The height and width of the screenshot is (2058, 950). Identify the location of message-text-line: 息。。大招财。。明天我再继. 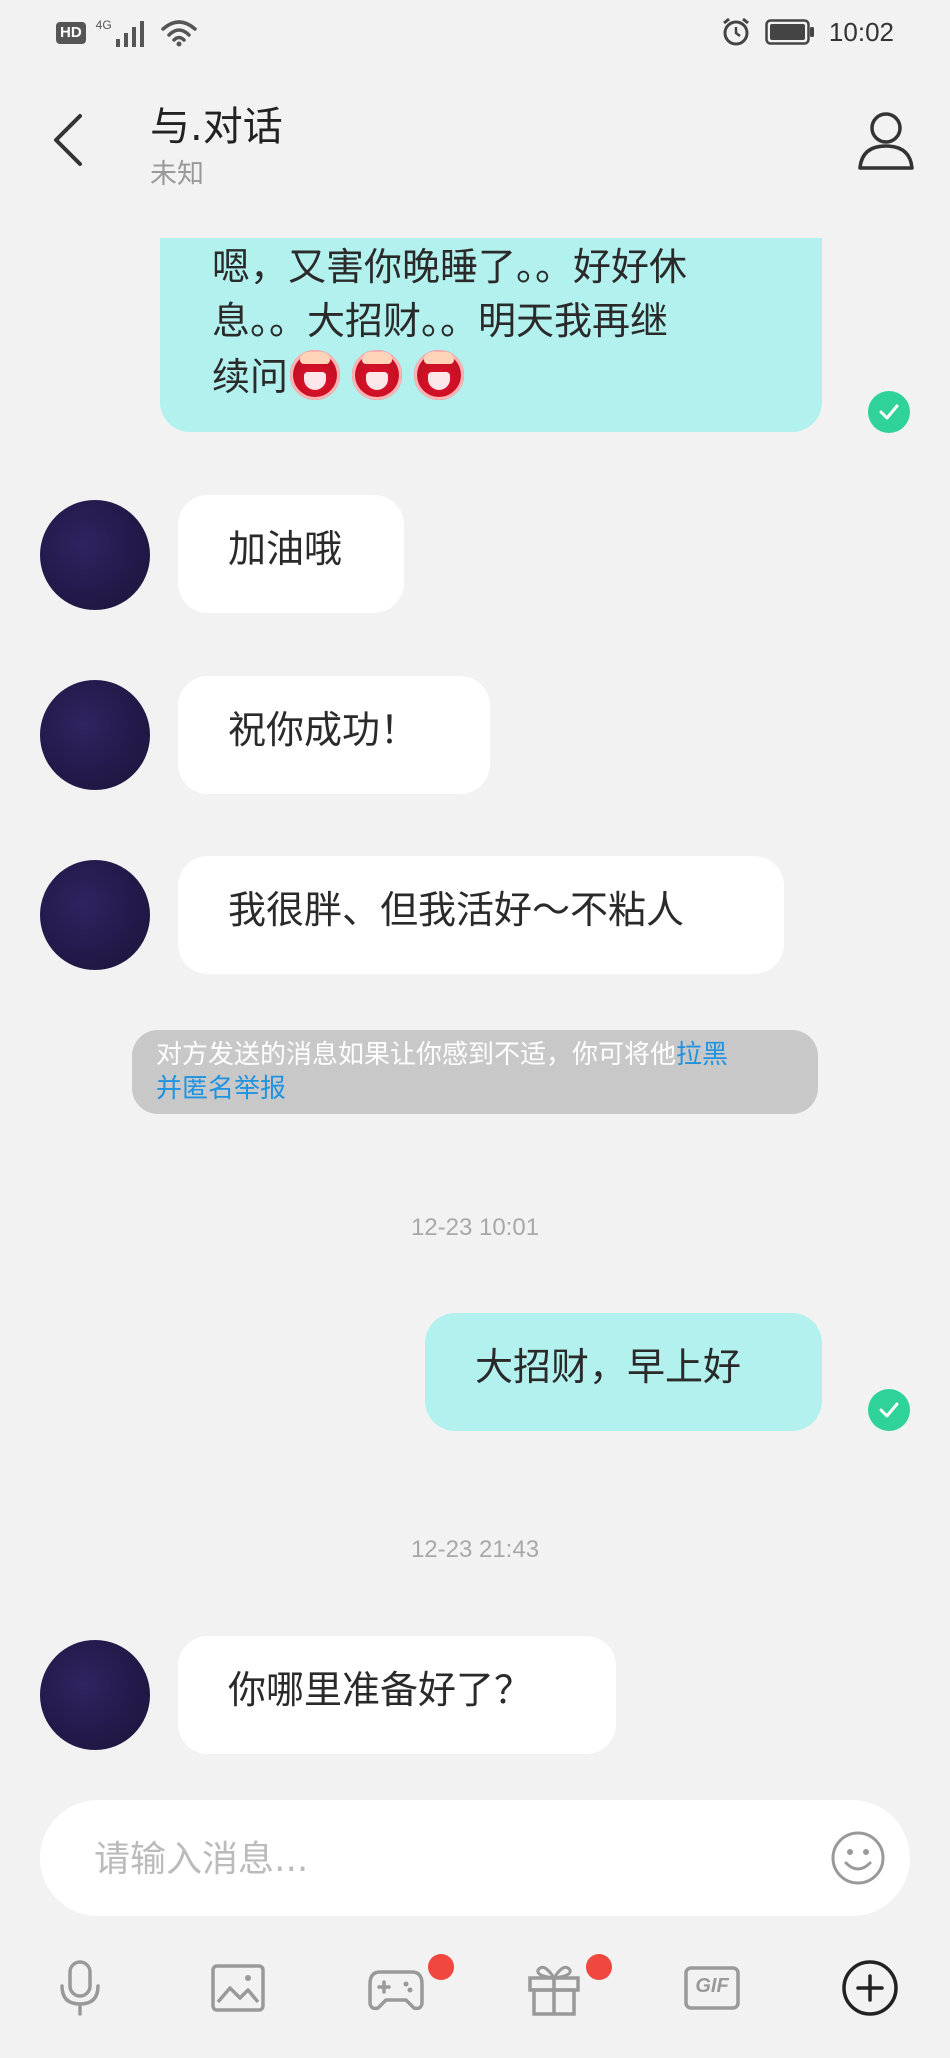
(440, 321).